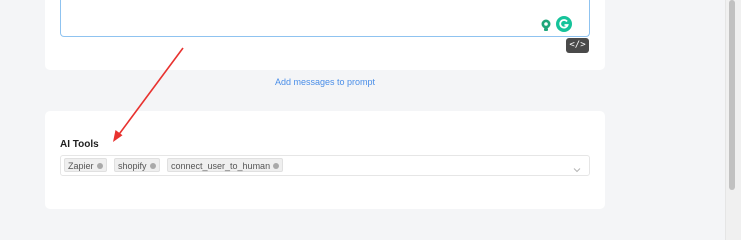 The image size is (741, 240). I want to click on page-scrollbar, so click(733, 120).